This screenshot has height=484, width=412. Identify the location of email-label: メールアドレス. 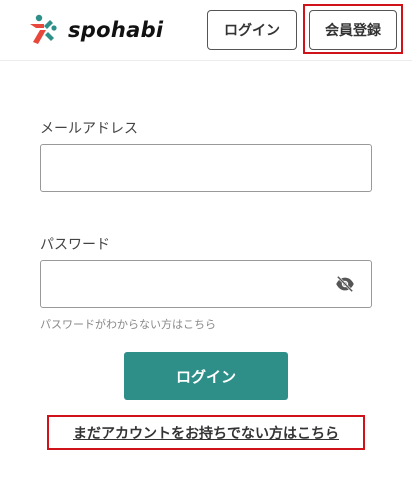
(89, 129).